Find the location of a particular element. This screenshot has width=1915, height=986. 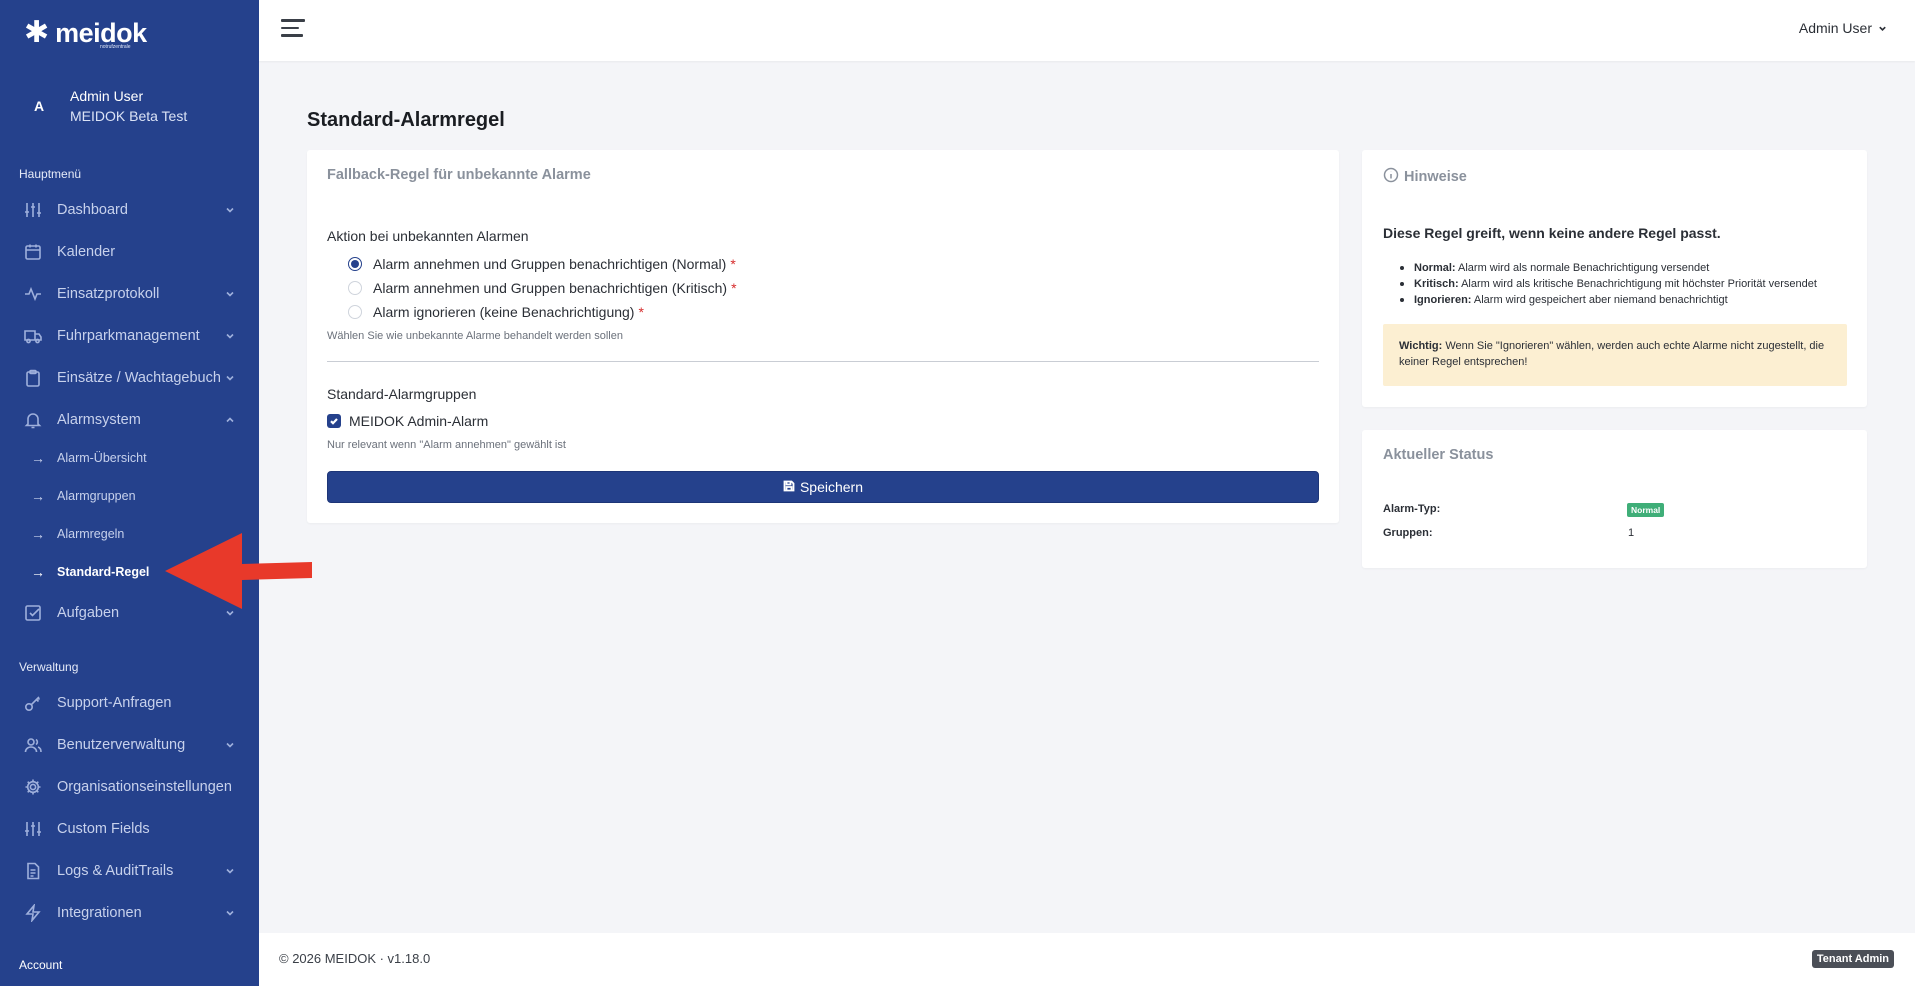

sidebar-item-label: Einsatzprotokoll is located at coordinates (108, 294).